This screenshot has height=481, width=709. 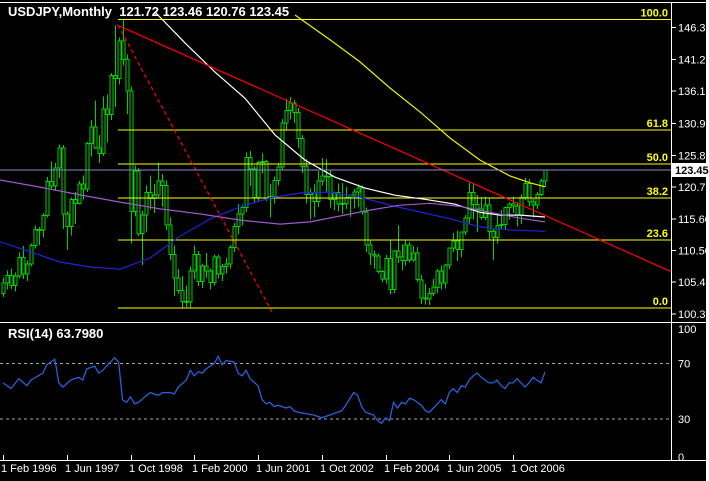 What do you see at coordinates (693, 283) in the screenshot?
I see `price-axis-label: 105.40` at bounding box center [693, 283].